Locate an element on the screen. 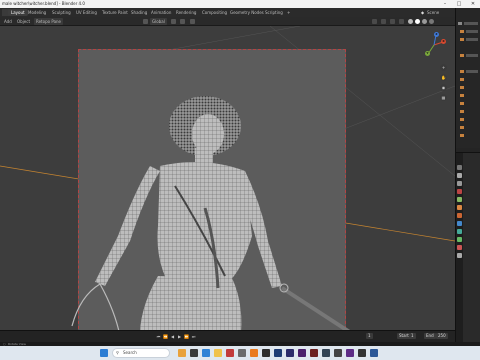  maximize-icon: □ is located at coordinates (459, 4).